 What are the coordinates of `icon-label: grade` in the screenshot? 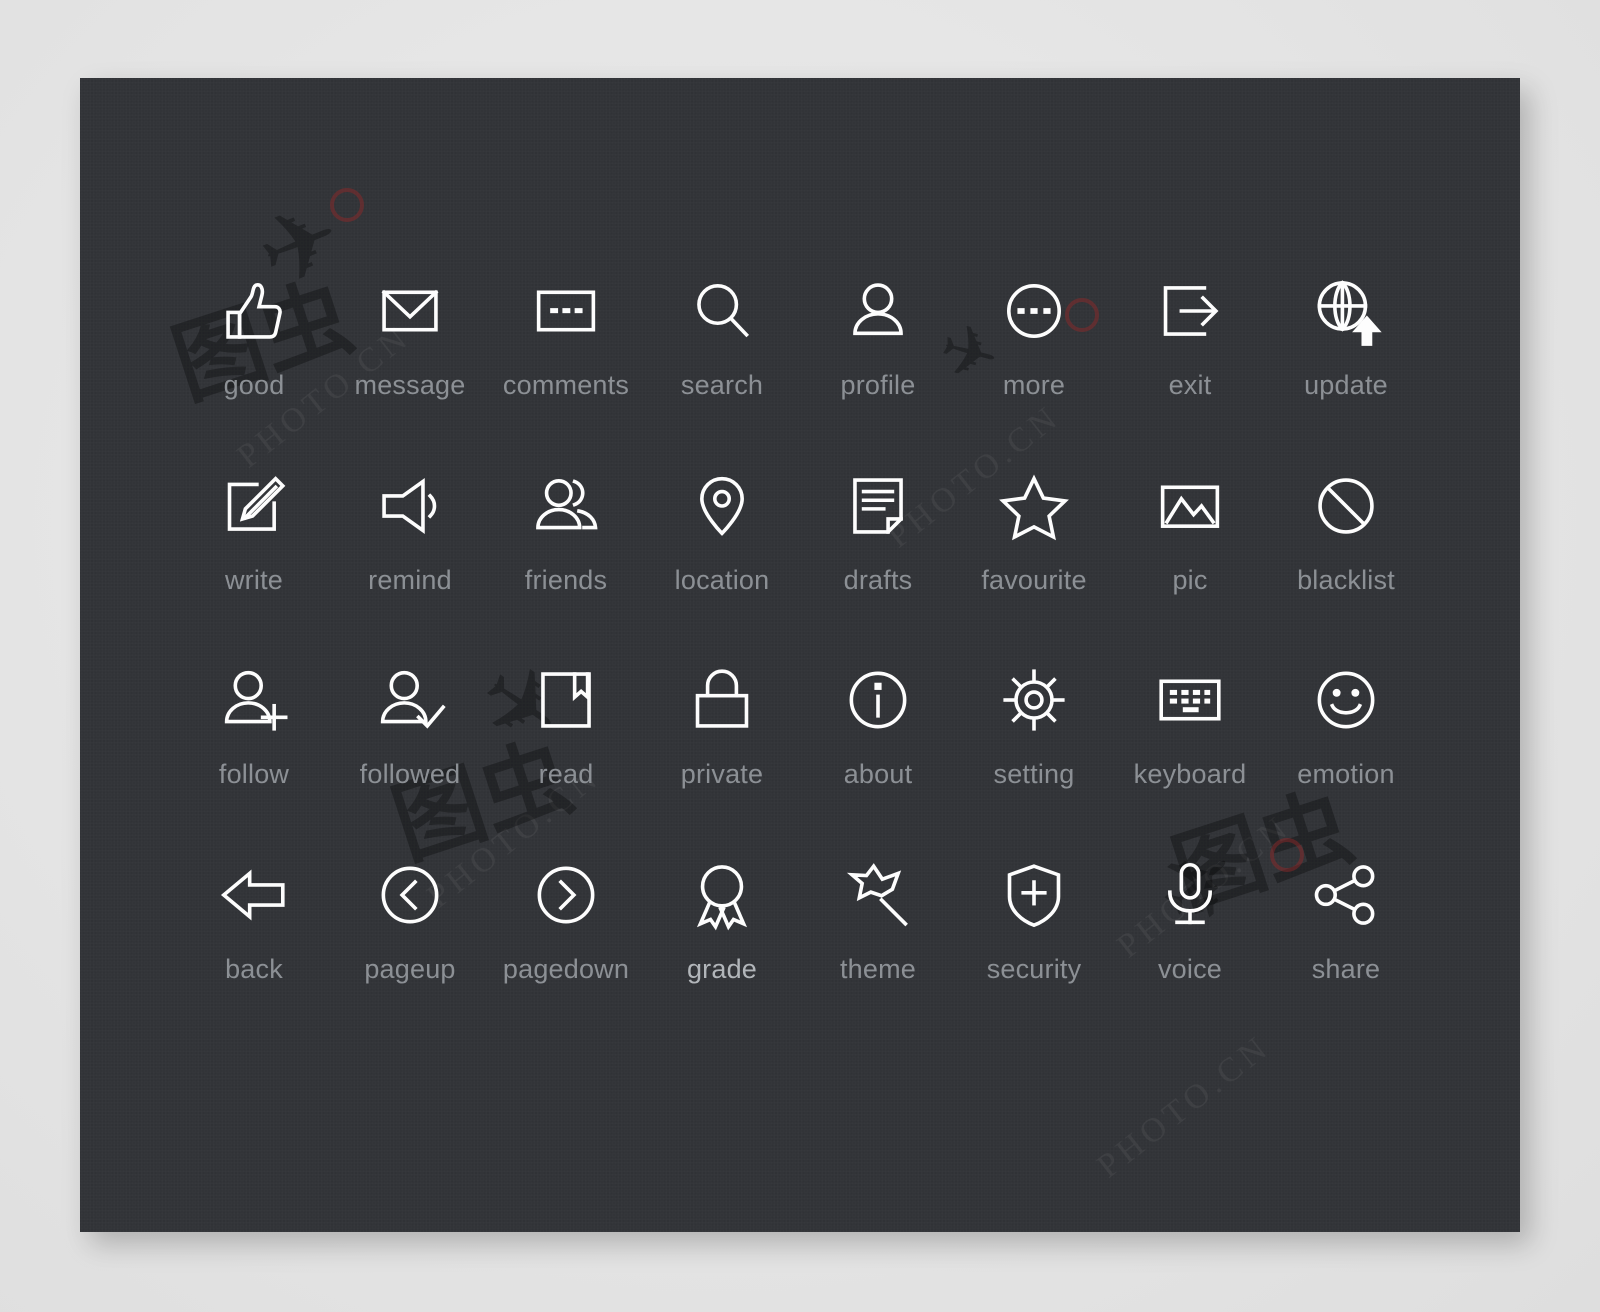 It's located at (722, 968).